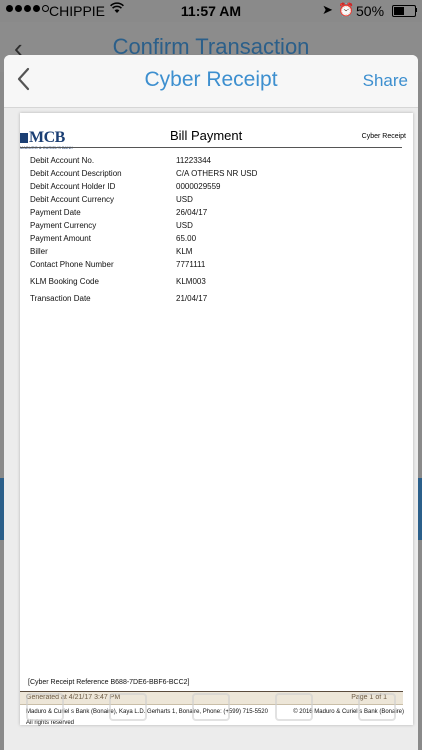  Describe the element at coordinates (206, 135) in the screenshot. I see `receipt-heading: Bill Payment` at that location.